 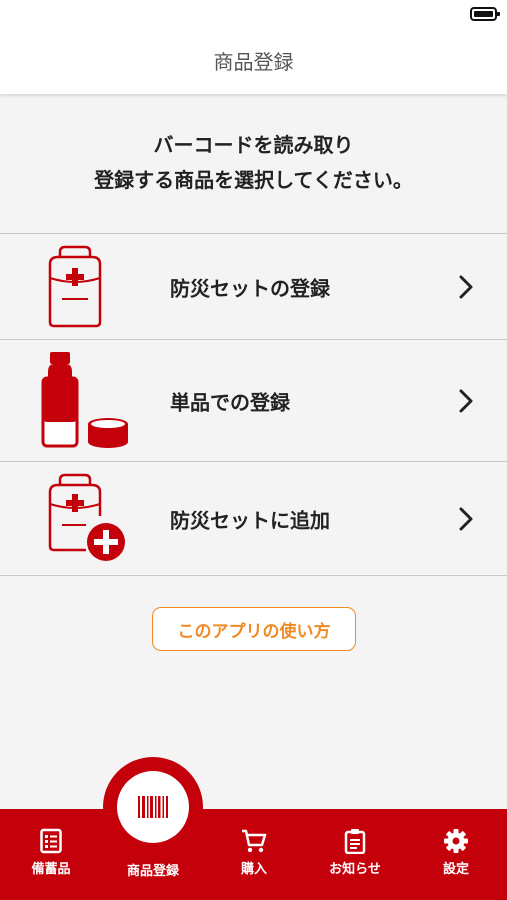 I want to click on menu-item-register-kit: 防災セットの登録, so click(x=253, y=287).